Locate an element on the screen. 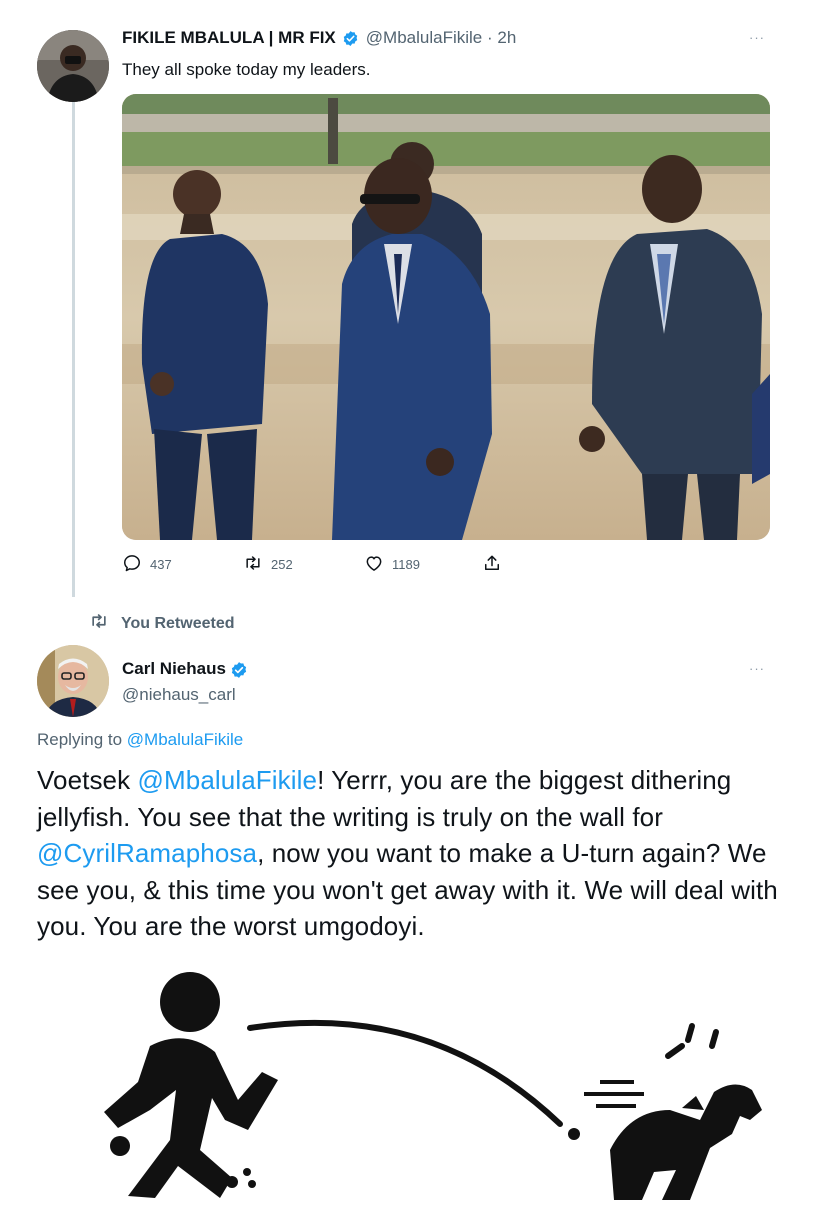 This screenshot has height=1205, width=821. like-icon is located at coordinates (374, 564).